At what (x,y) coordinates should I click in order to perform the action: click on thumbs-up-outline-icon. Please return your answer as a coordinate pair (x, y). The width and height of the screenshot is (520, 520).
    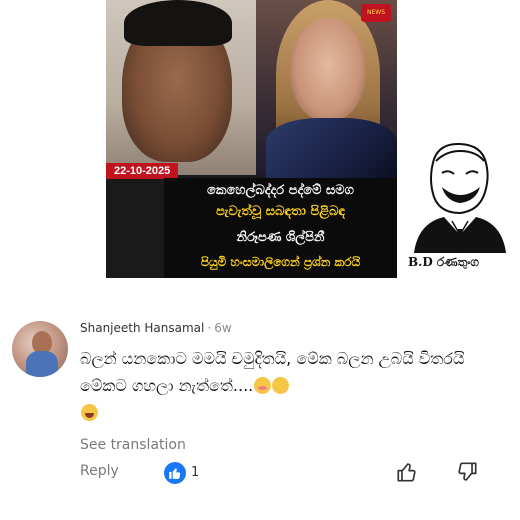
    Looking at the image, I should click on (407, 472).